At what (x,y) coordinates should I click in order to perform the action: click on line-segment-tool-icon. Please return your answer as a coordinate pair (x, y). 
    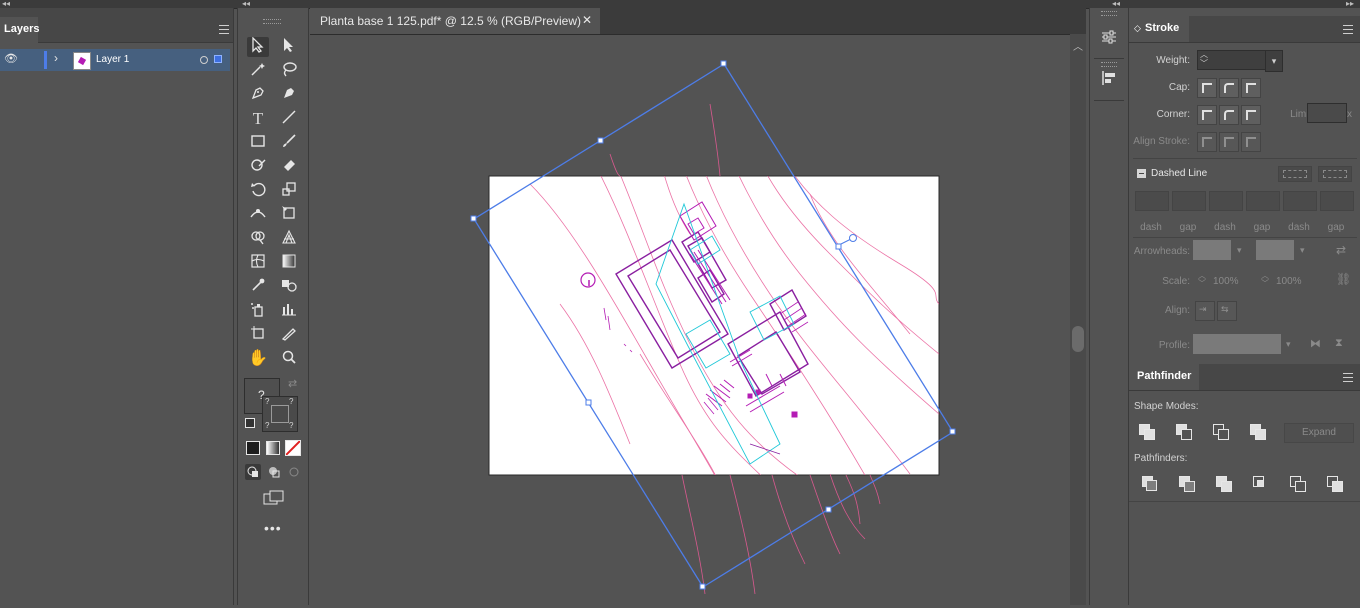
    Looking at the image, I should click on (289, 119).